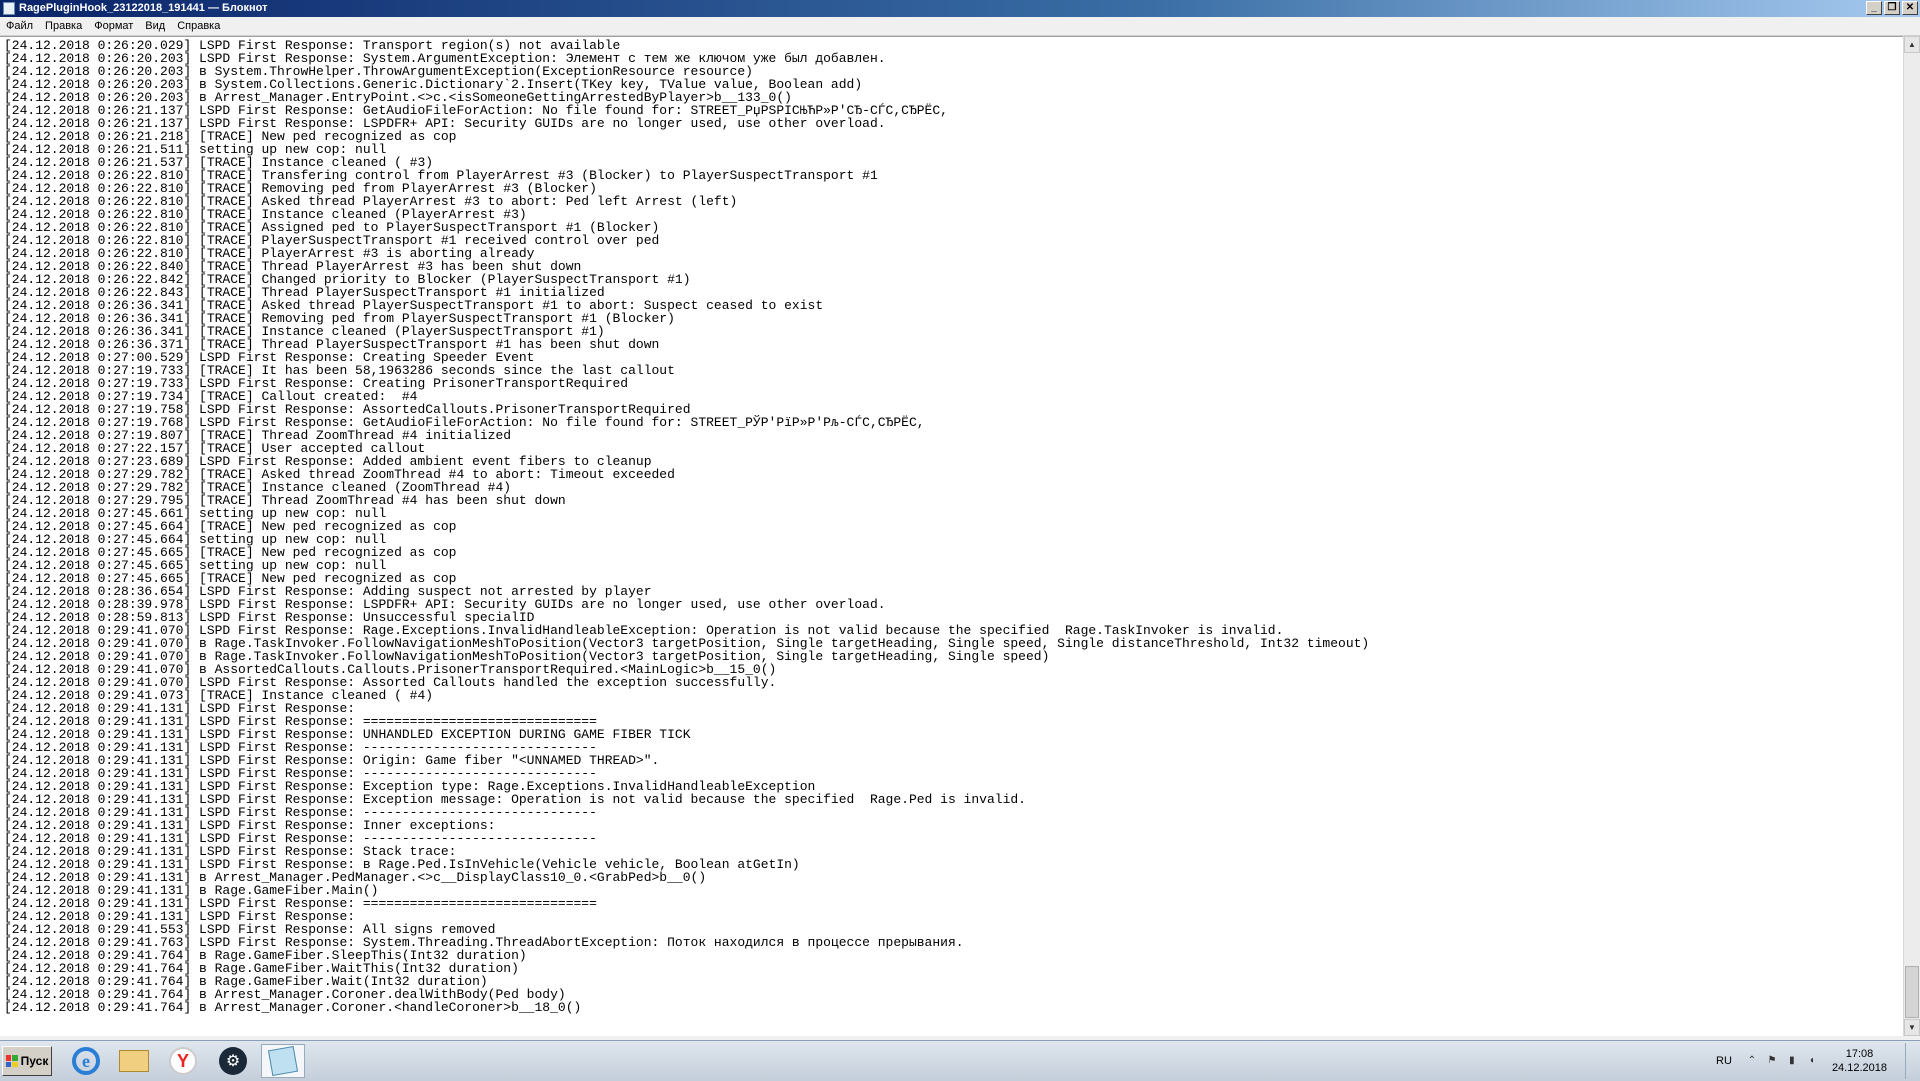  I want to click on scroll-down-arrow-icon: ▼, so click(1912, 1027).